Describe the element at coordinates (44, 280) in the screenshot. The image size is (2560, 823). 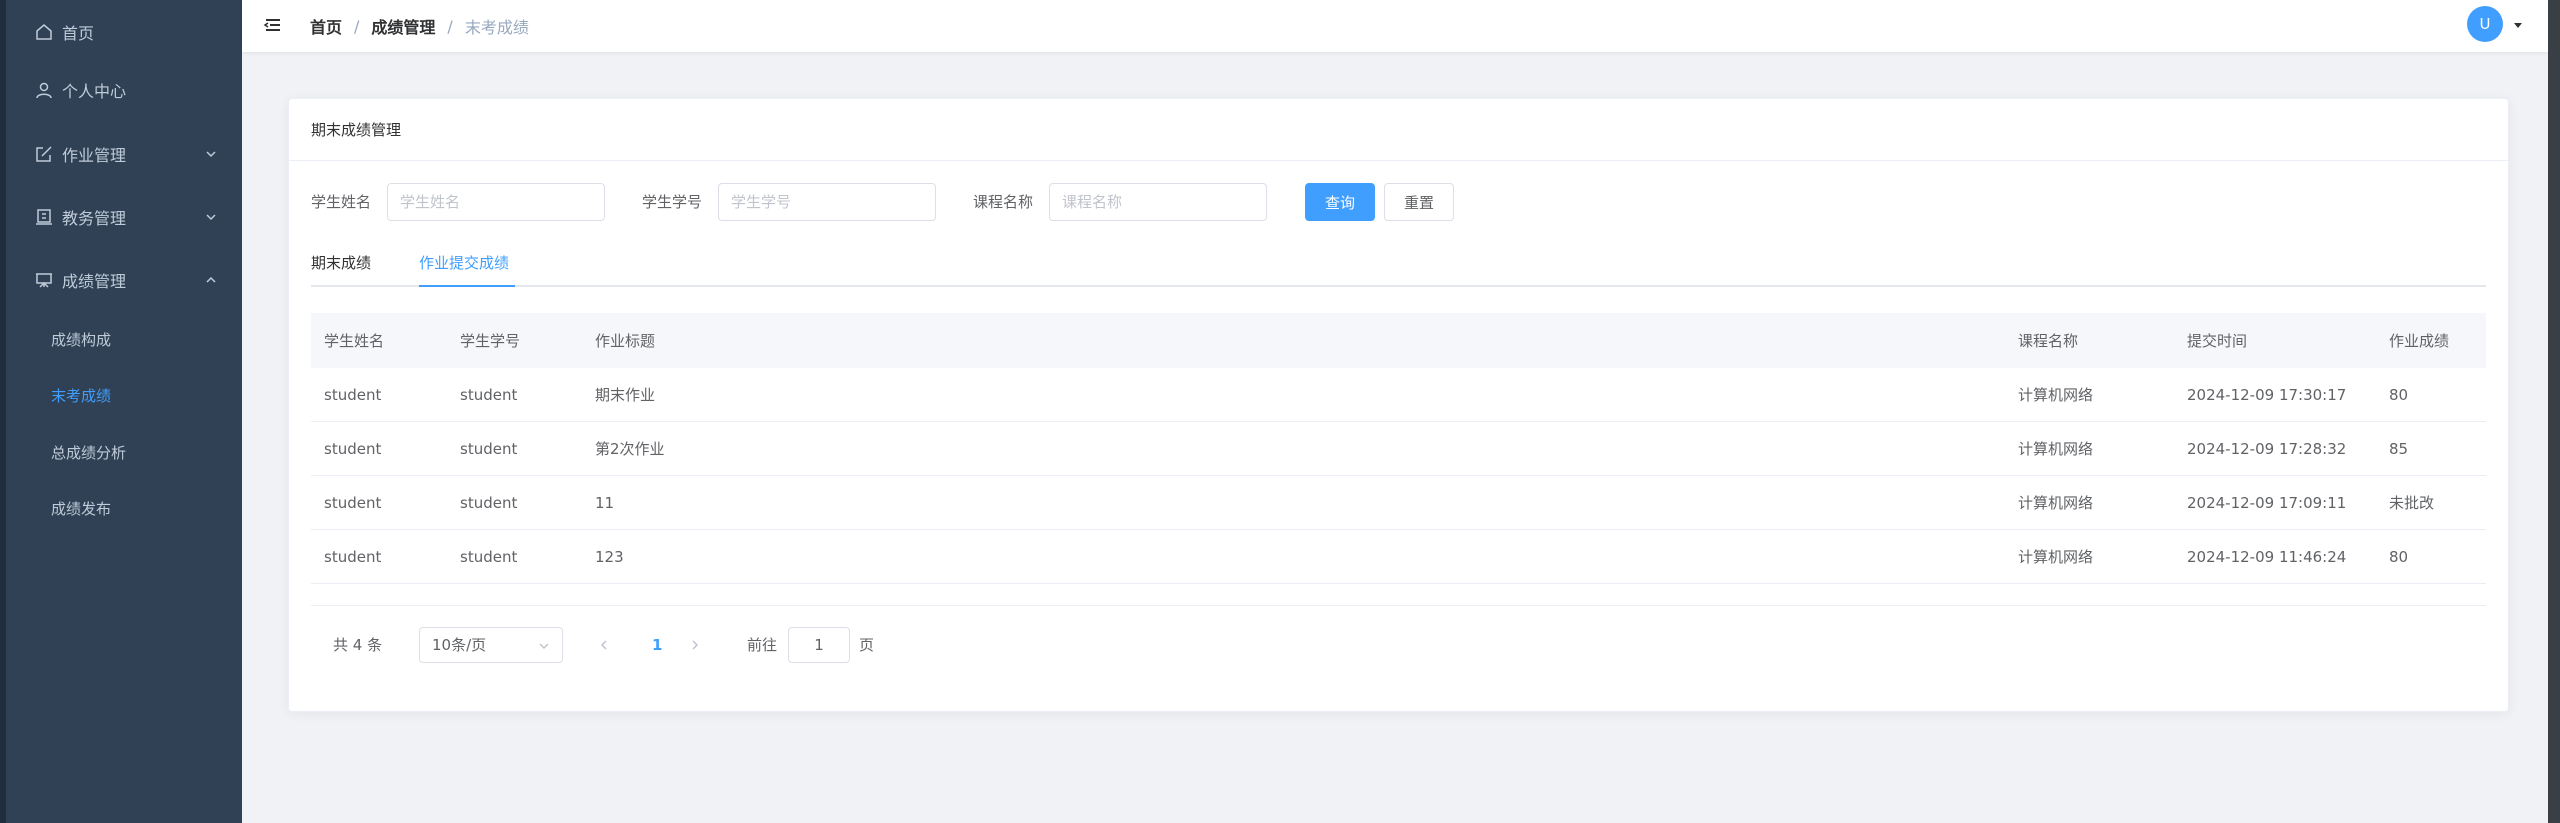
I see `data-board-icon` at that location.